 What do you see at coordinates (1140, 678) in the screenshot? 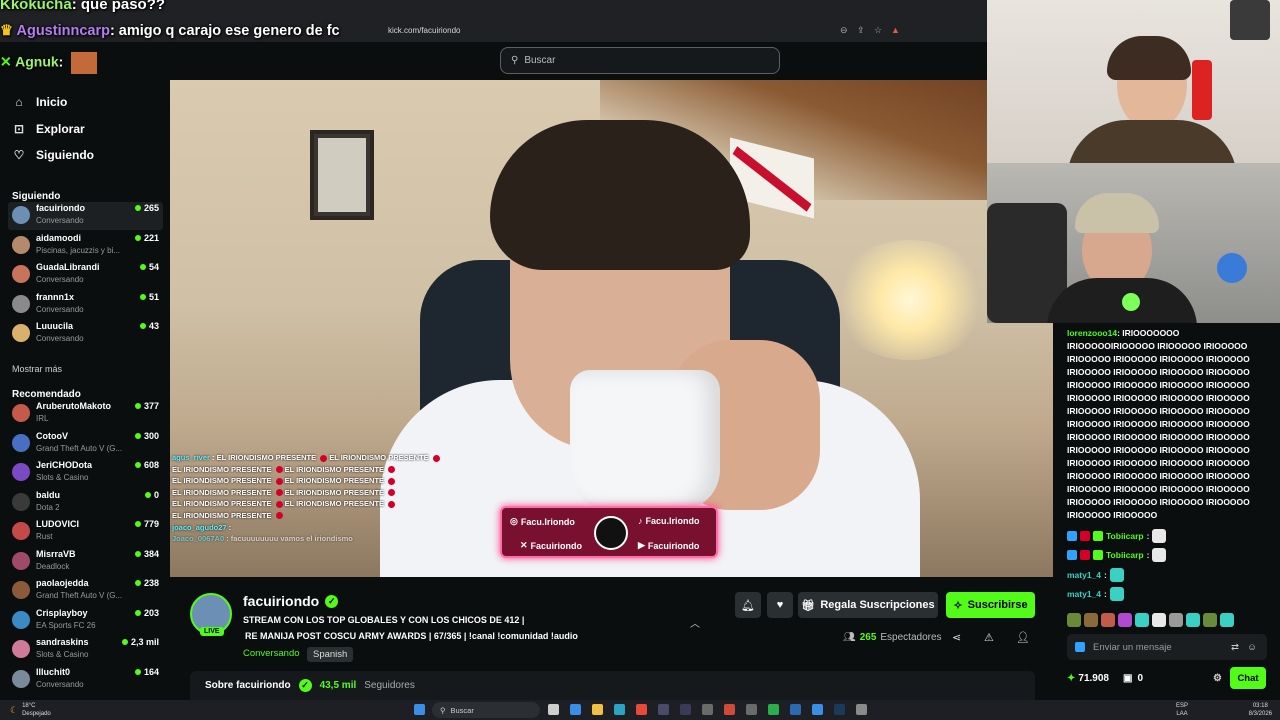
I see `gifts-count: 0` at bounding box center [1140, 678].